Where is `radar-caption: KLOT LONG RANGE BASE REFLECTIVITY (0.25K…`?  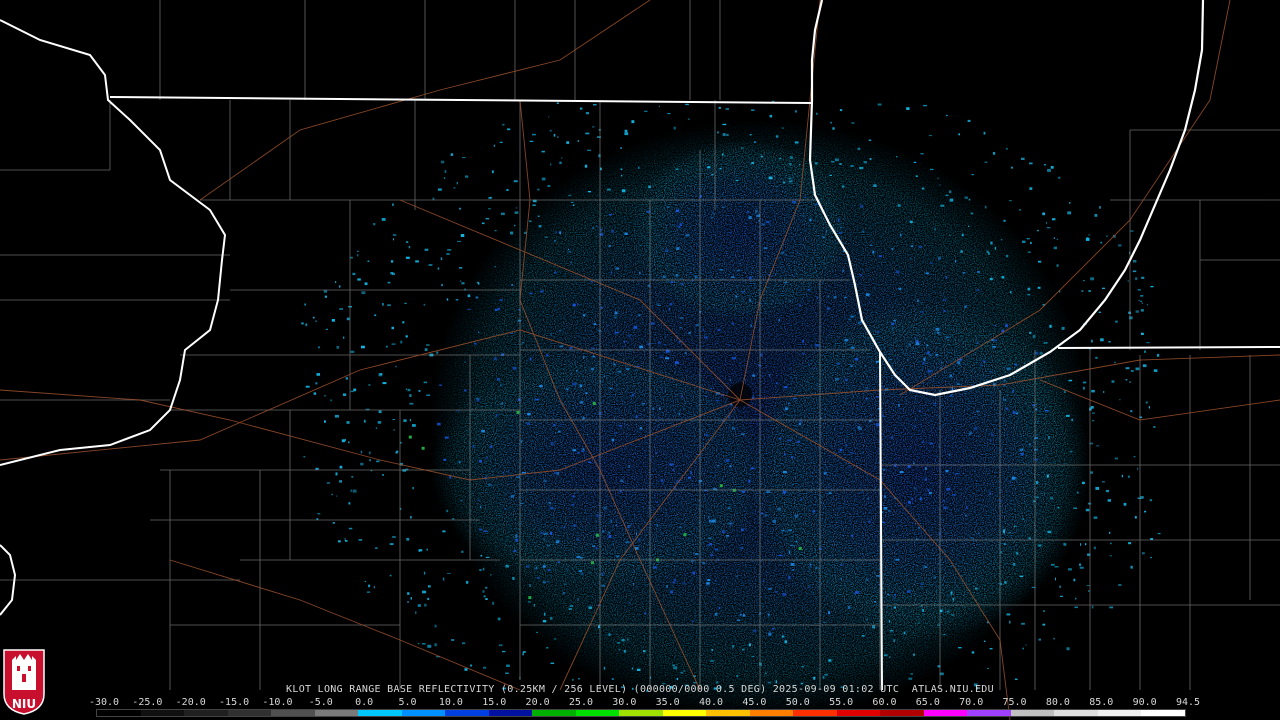
radar-caption: KLOT LONG RANGE BASE REFLECTIVITY (0.25K… is located at coordinates (640, 689).